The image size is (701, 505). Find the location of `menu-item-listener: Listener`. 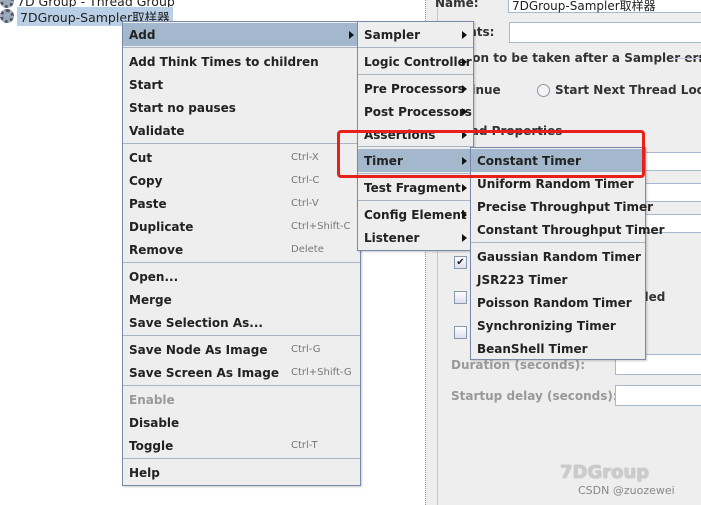

menu-item-listener: Listener is located at coordinates (415, 237).